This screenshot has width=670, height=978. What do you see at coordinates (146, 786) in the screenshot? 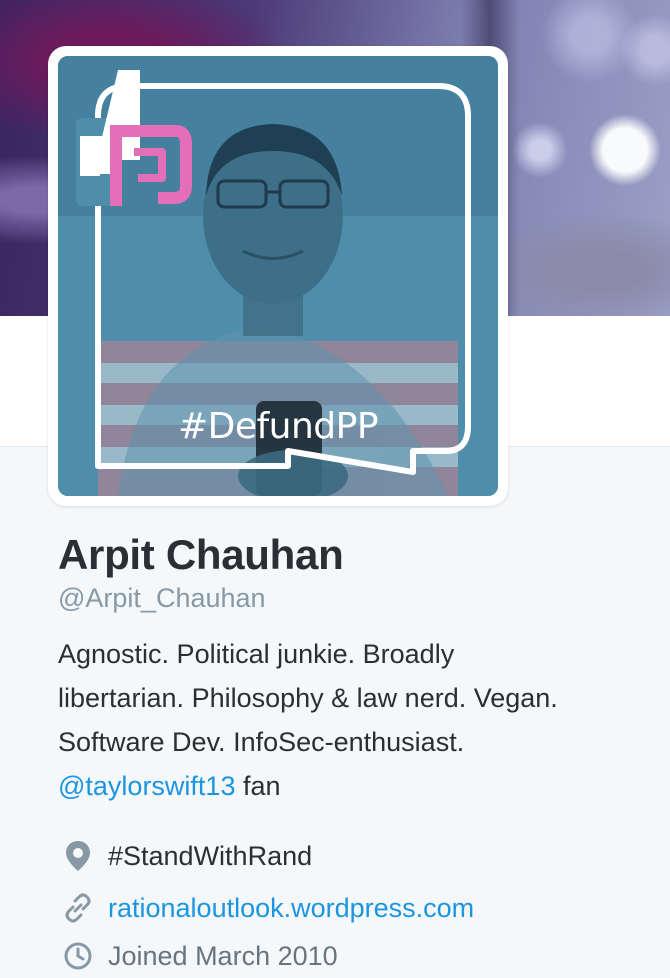
I see `bio-mention-link: @taylorswift13` at bounding box center [146, 786].